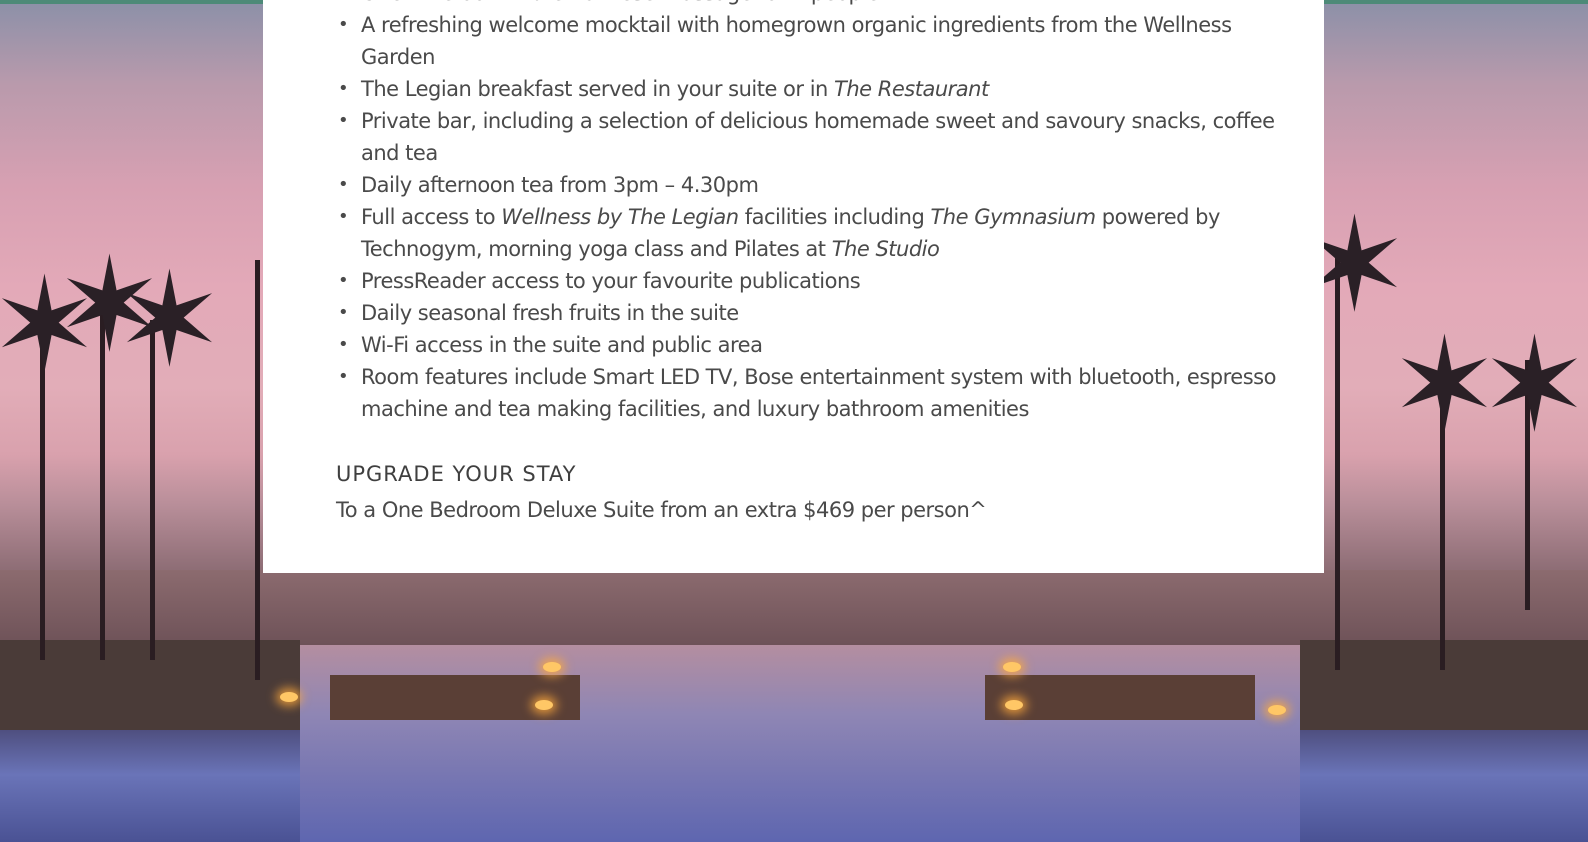 The width and height of the screenshot is (1588, 842). What do you see at coordinates (1013, 217) in the screenshot?
I see `benefit-venue-name: The Gymnasium` at bounding box center [1013, 217].